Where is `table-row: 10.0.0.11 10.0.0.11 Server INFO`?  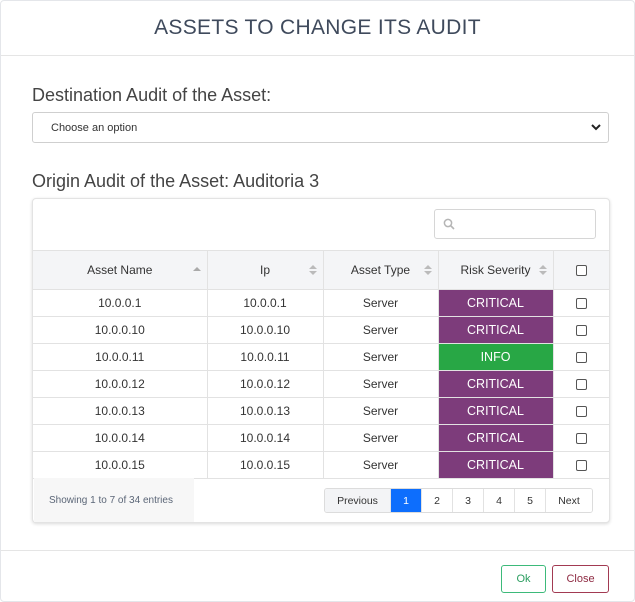
table-row: 10.0.0.11 10.0.0.11 Server INFO is located at coordinates (321, 357).